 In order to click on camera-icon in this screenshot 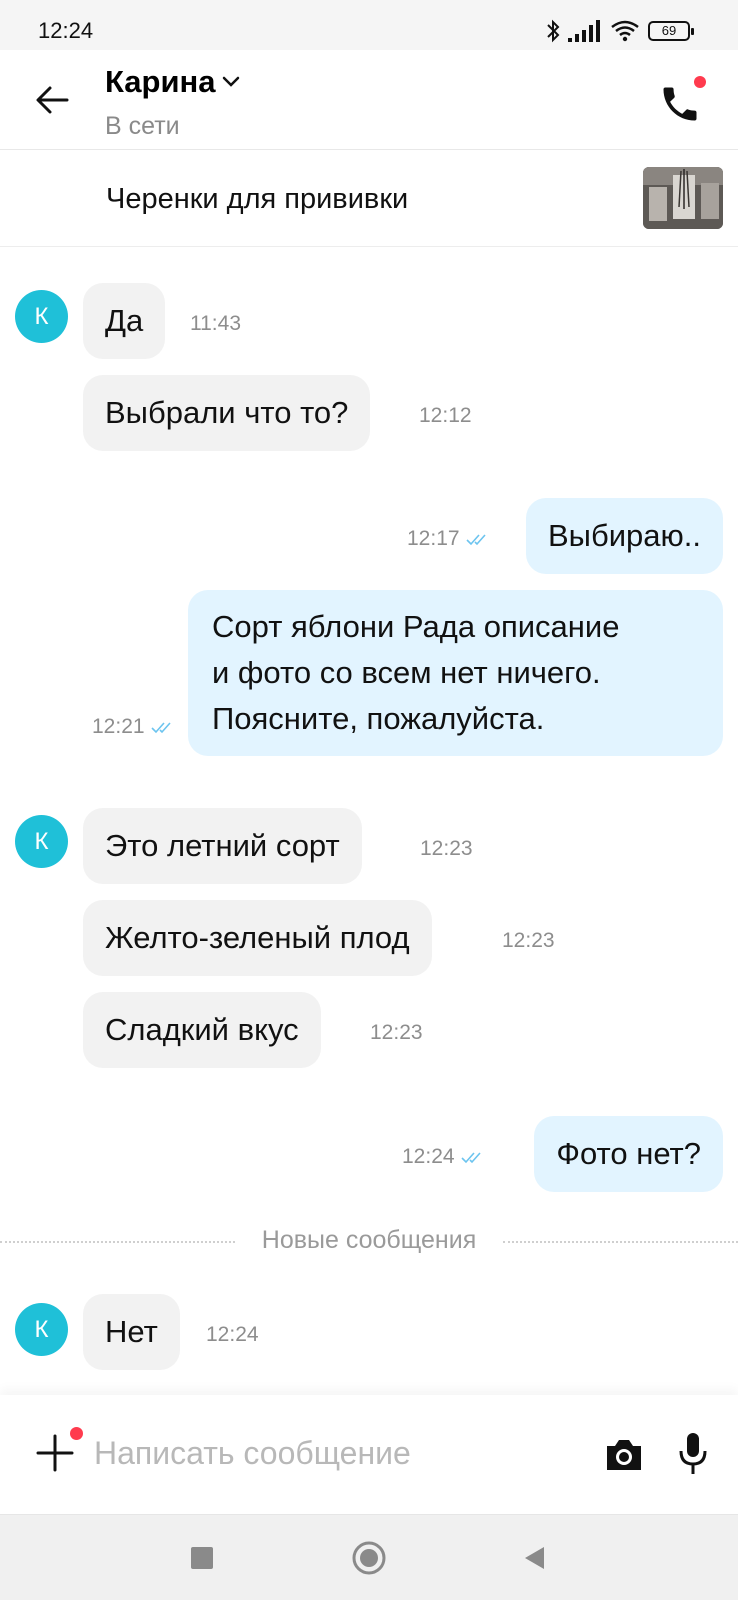, I will do `click(624, 1455)`.